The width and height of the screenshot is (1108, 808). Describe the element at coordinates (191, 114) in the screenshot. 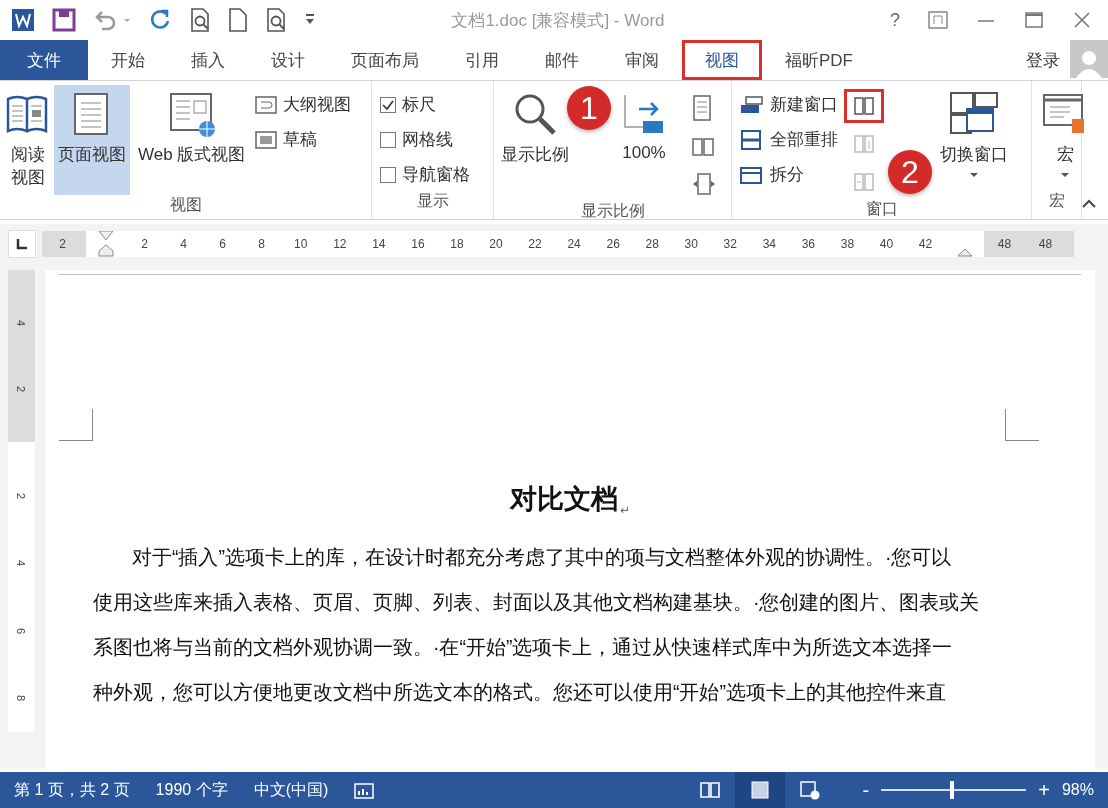

I see `web-page-icon` at that location.